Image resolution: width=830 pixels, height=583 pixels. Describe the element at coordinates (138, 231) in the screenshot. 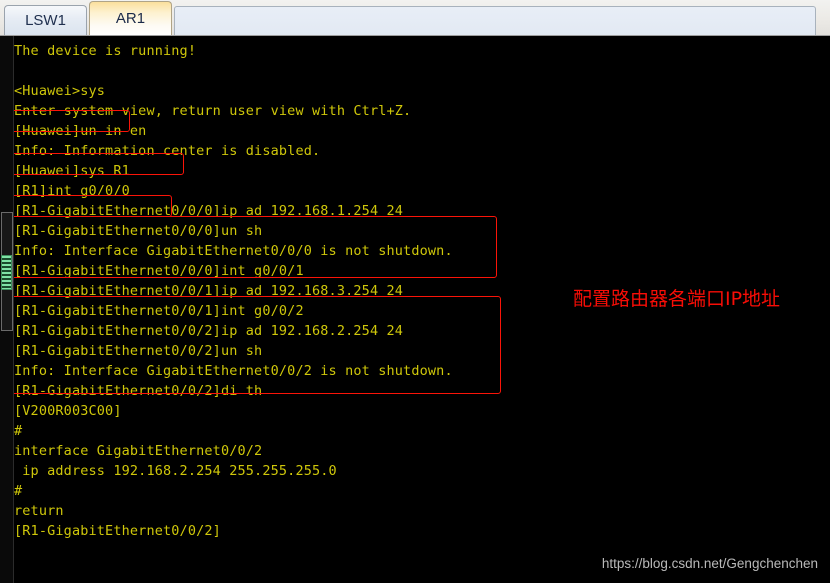

I see `console-line: [R1-GigabitEthernet0/0/0]un sh` at that location.